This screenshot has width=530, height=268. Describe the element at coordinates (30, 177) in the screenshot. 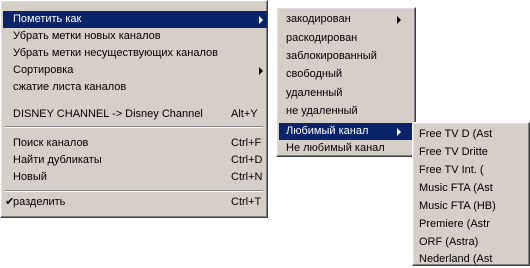

I see `menu-item-label: Новый` at that location.